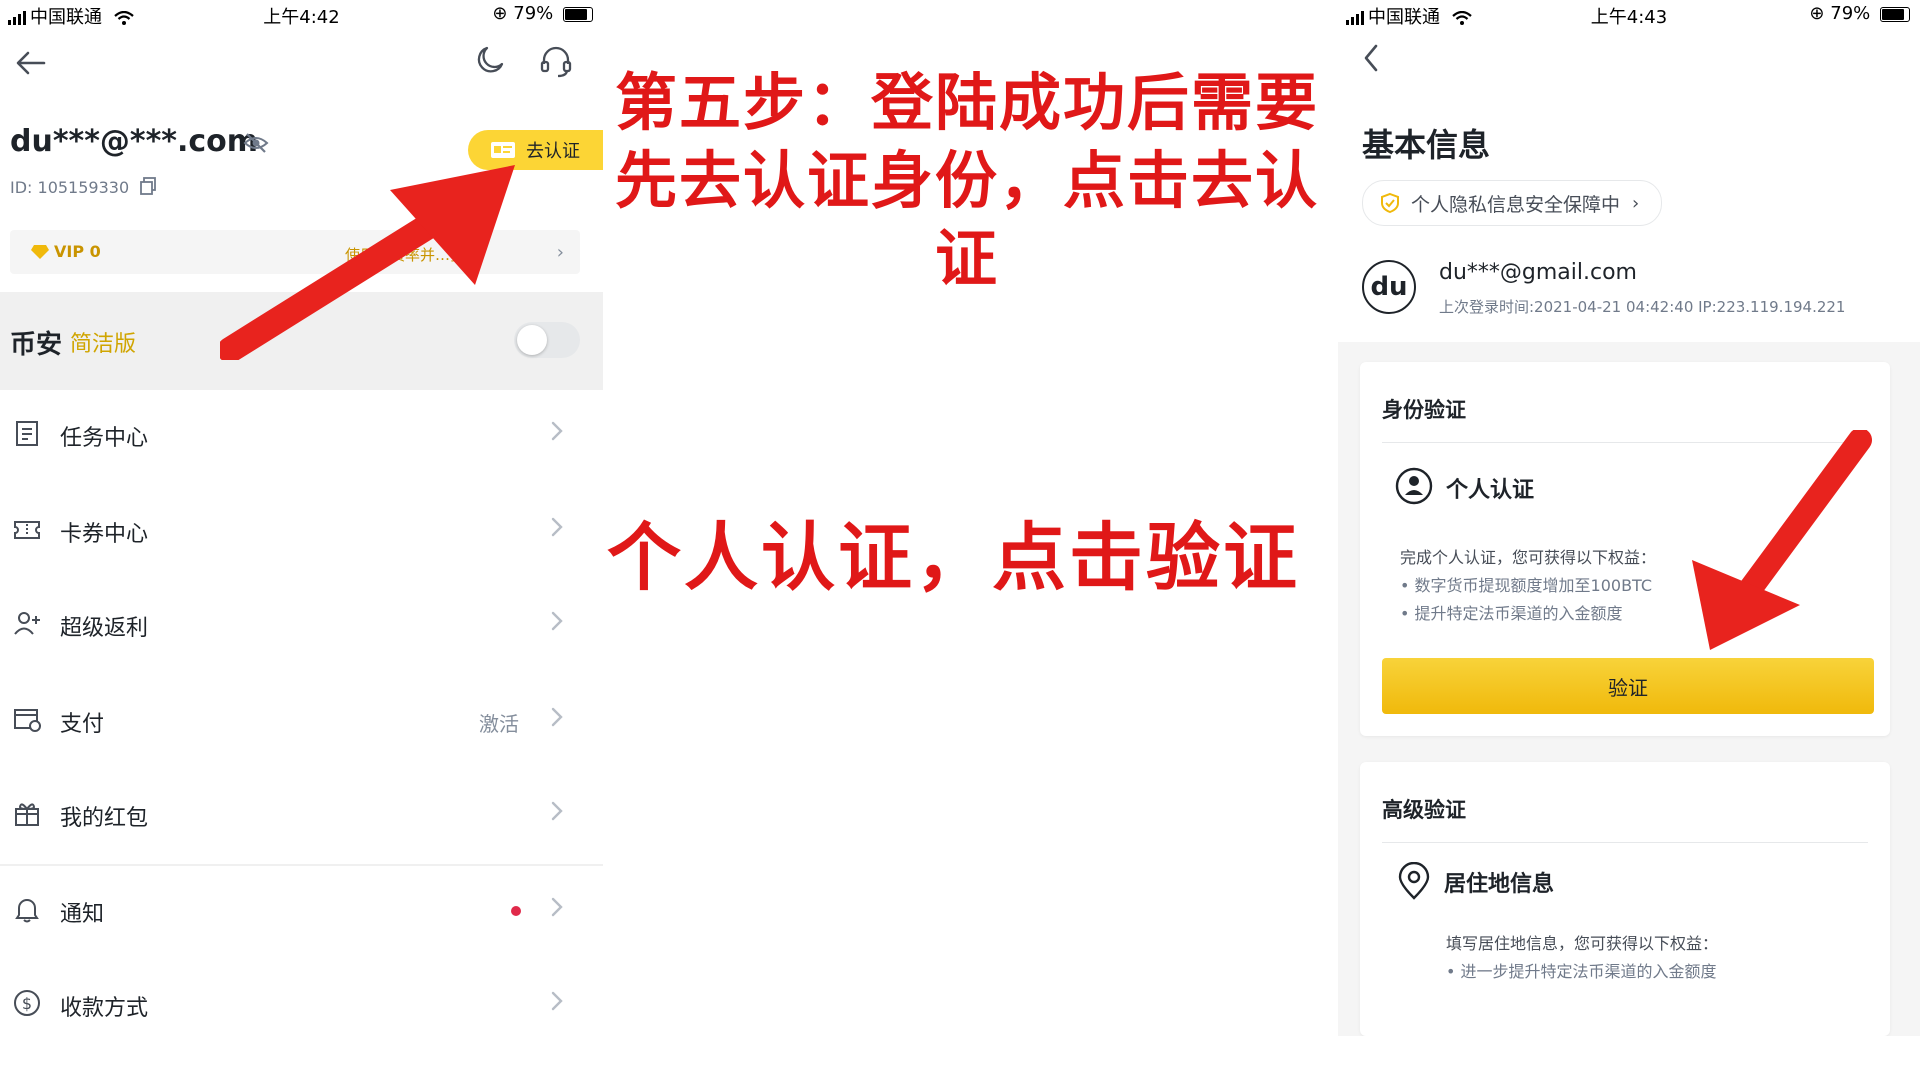 This screenshot has height=1080, width=1920. What do you see at coordinates (103, 344) in the screenshot?
I see `lite-mode-subtitle: 简洁版` at bounding box center [103, 344].